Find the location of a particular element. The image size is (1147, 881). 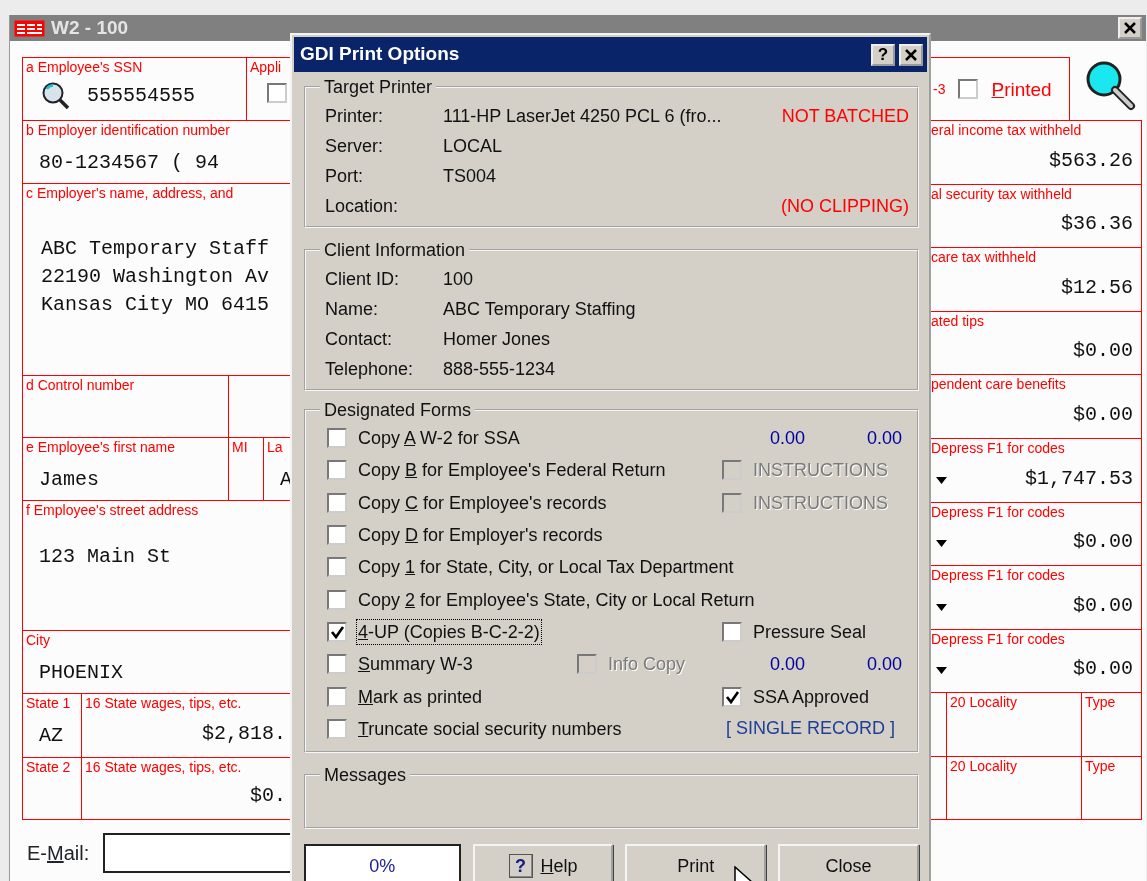

field-label: MI is located at coordinates (240, 447).